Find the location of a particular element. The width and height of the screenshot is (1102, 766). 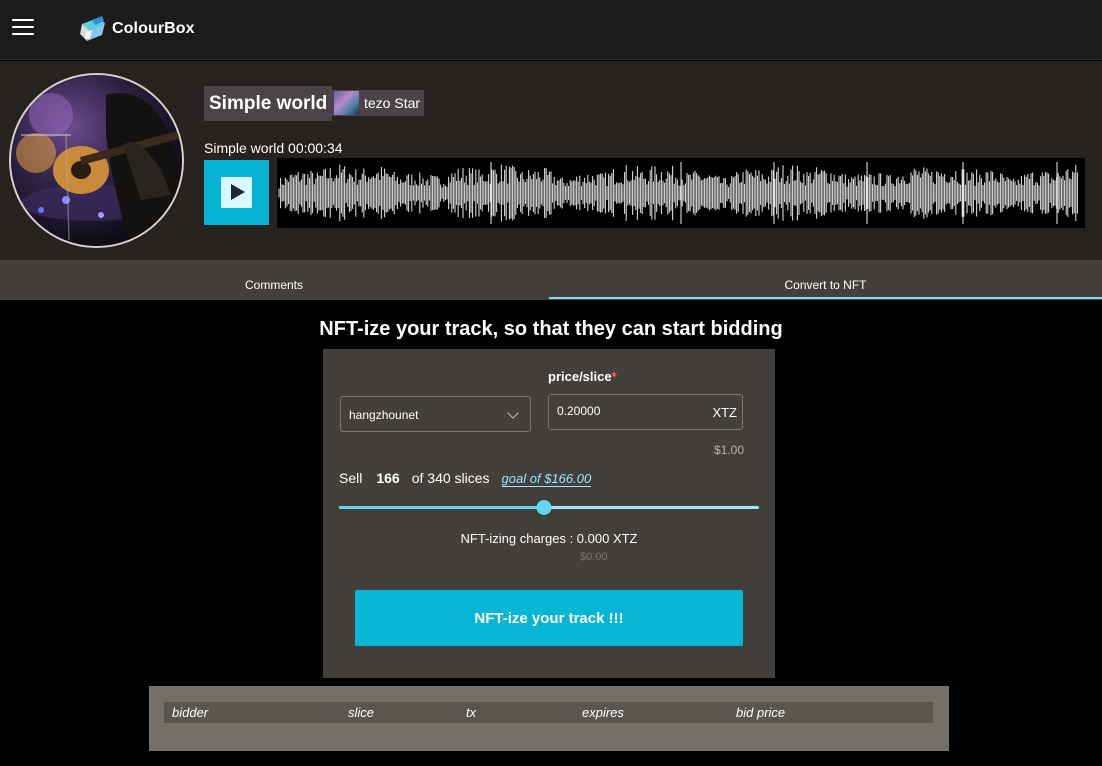

play-icon is located at coordinates (236, 192).